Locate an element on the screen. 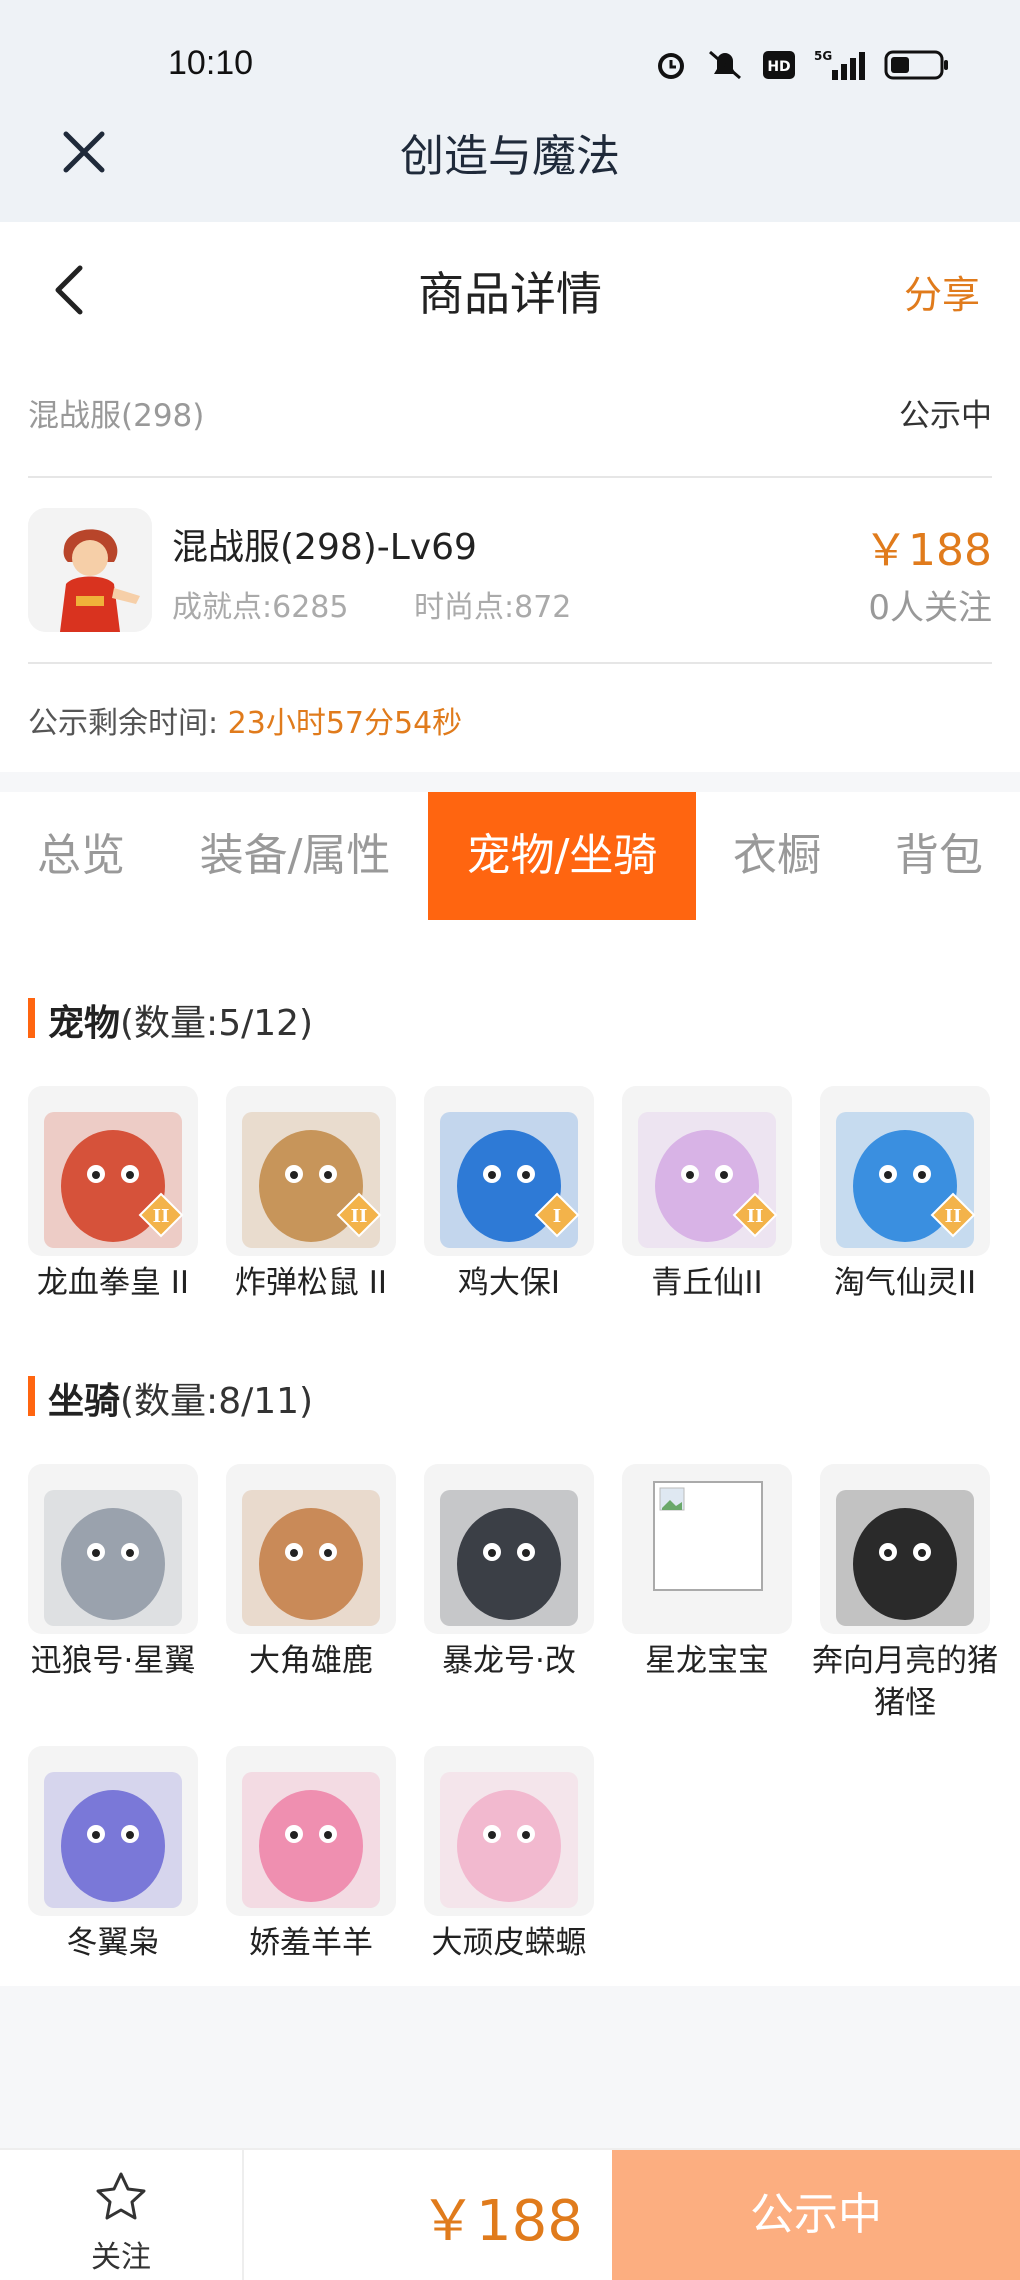  pet-name: 青丘仙II is located at coordinates (707, 1283).